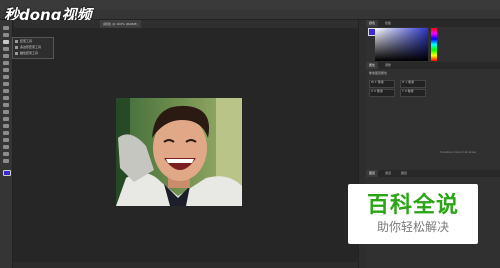 The width and height of the screenshot is (500, 268). I want to click on tab-paths: 路径, so click(404, 173).